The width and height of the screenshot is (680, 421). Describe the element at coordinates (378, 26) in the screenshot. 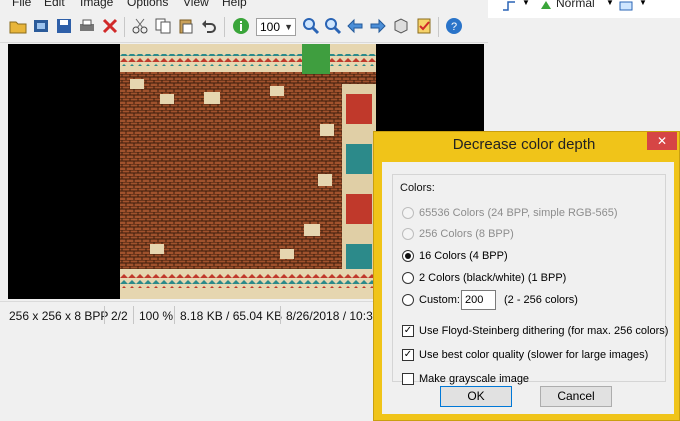

I see `forward-arrow-icon` at that location.